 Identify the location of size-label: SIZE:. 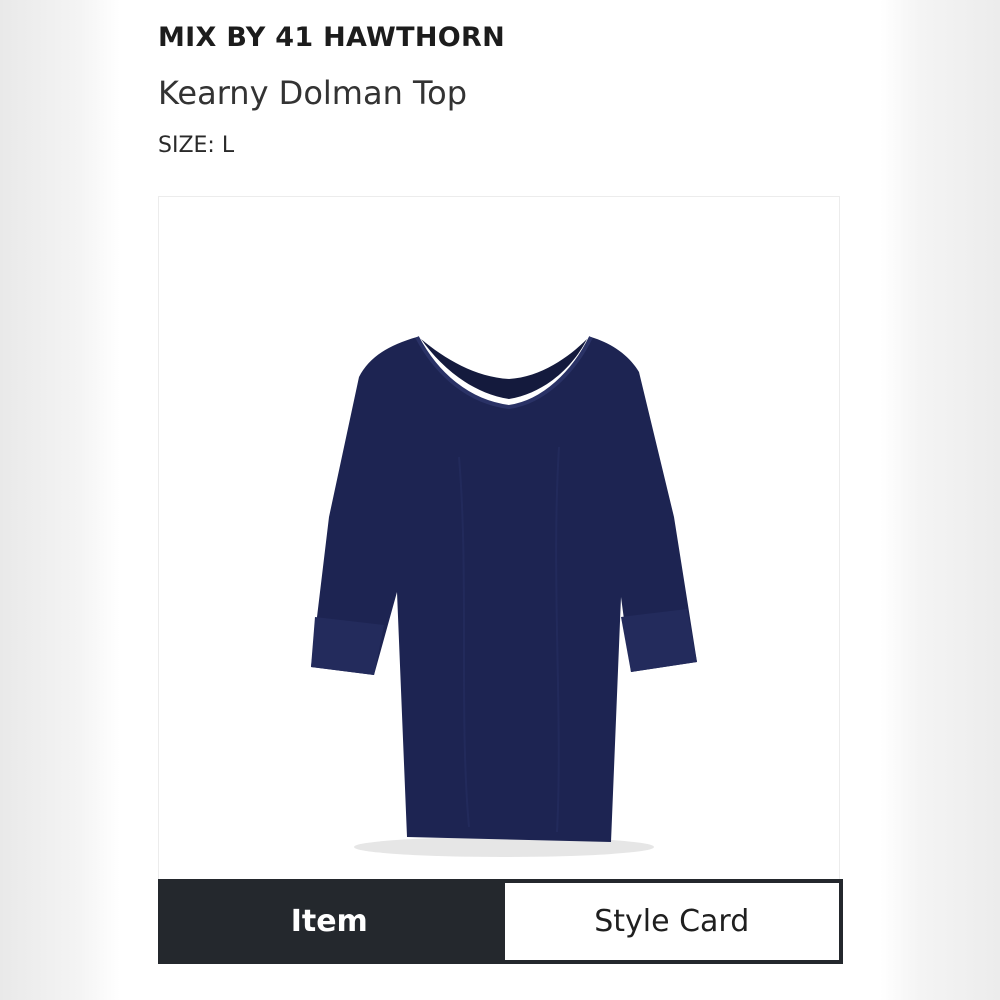
(186, 145).